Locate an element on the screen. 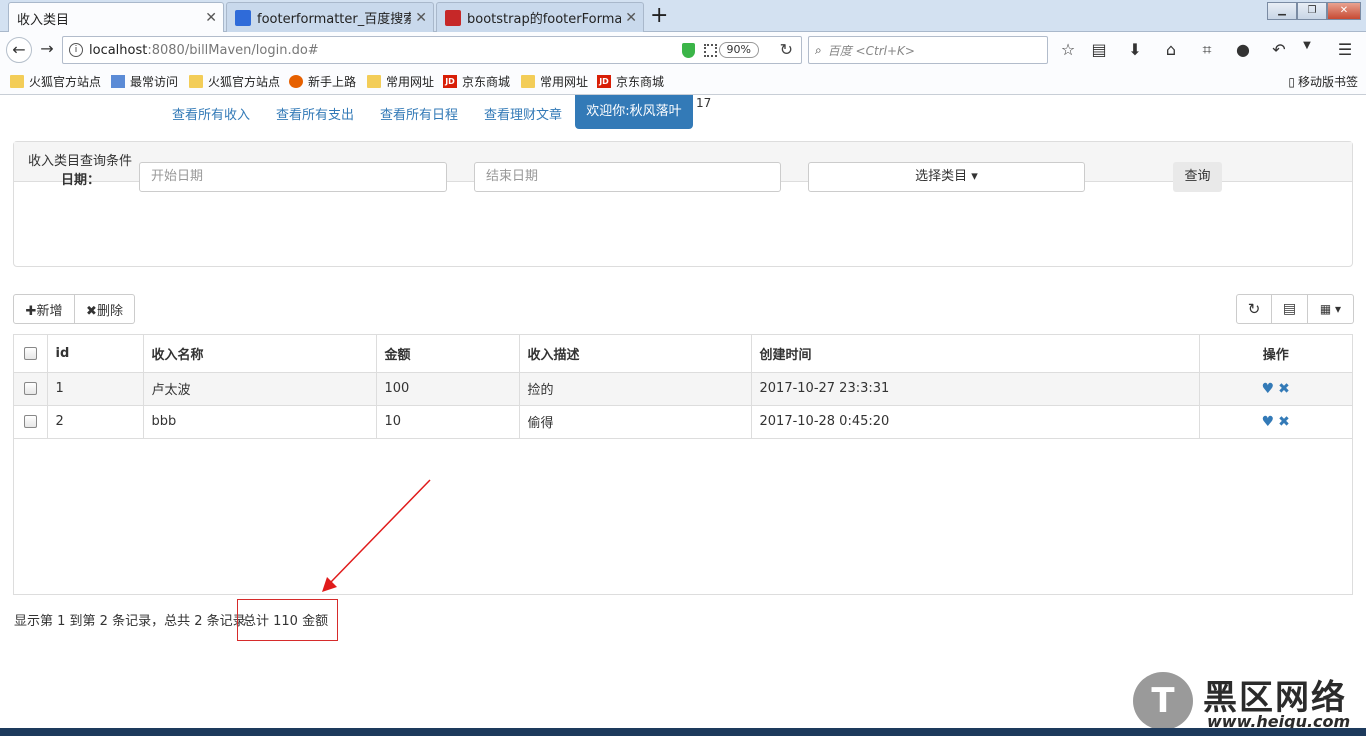 Image resolution: width=1366 pixels, height=736 pixels. shield-favicon-icon is located at coordinates (453, 17).